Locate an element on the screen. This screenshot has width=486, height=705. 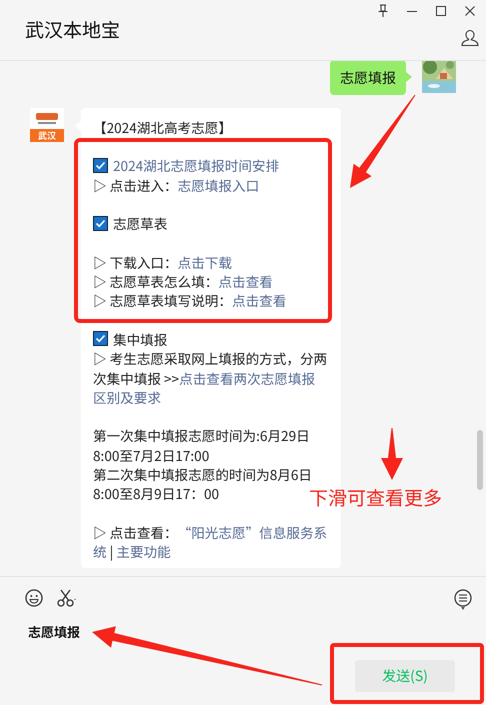
message-text: 志愿草表 is located at coordinates (140, 223).